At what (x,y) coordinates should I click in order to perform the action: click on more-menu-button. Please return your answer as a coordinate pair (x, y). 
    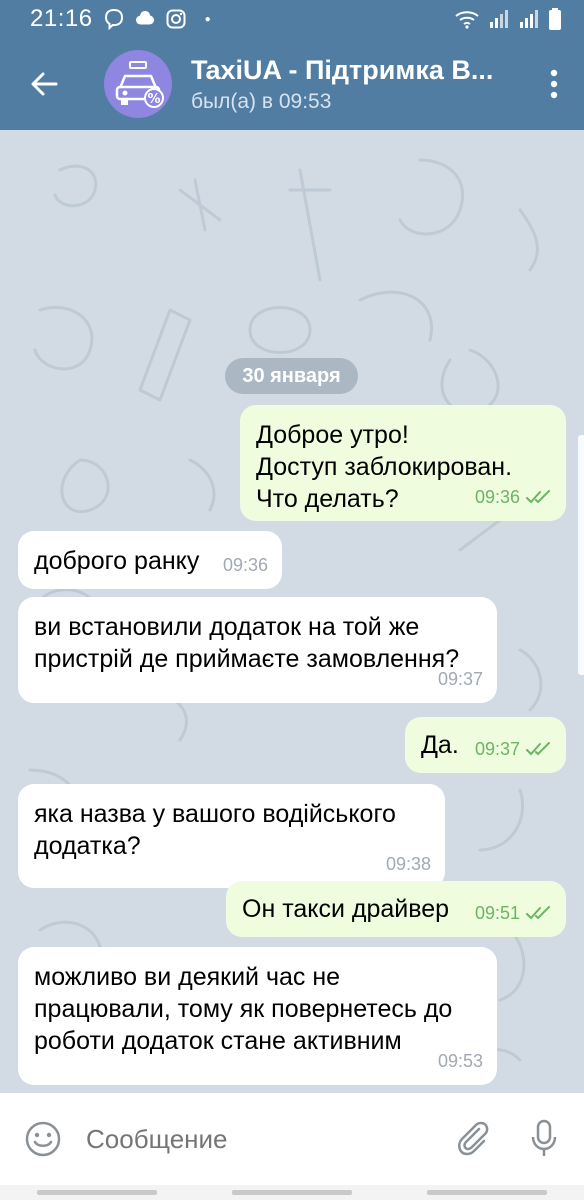
    Looking at the image, I should click on (554, 84).